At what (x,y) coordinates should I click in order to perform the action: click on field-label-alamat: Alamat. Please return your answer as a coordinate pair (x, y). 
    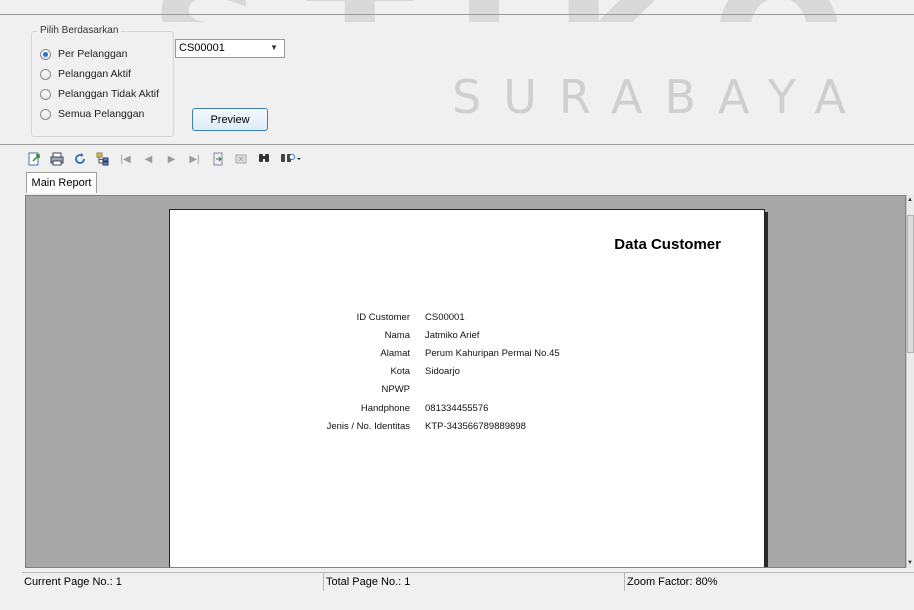
    Looking at the image, I should click on (395, 353).